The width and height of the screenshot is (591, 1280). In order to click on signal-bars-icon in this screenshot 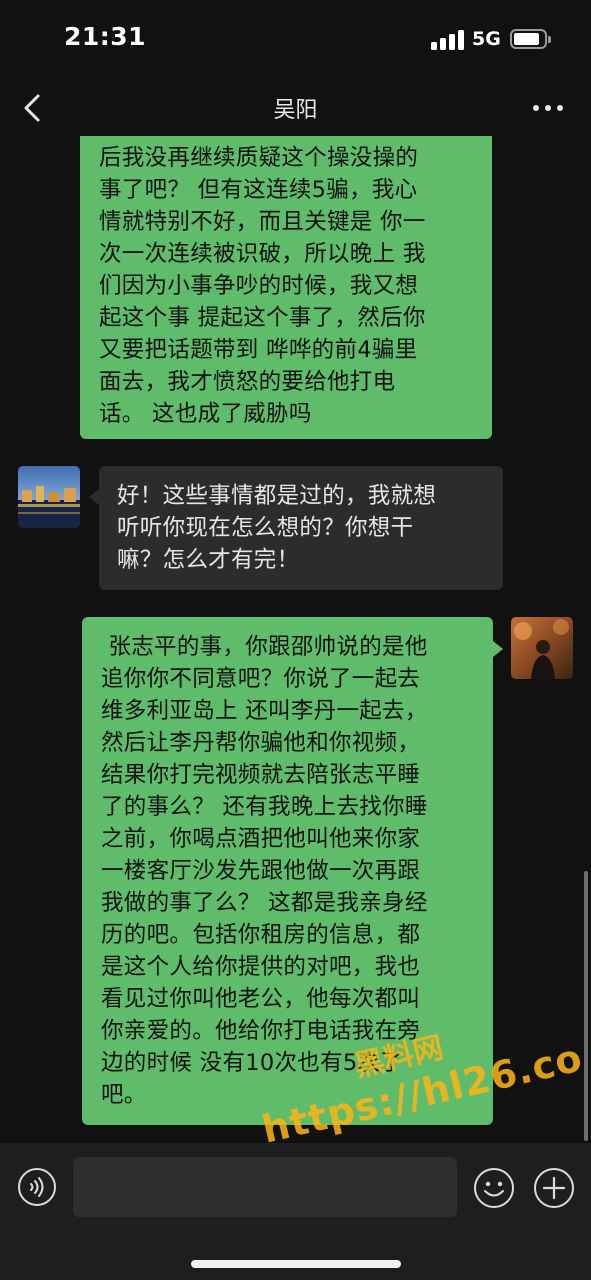, I will do `click(448, 40)`.